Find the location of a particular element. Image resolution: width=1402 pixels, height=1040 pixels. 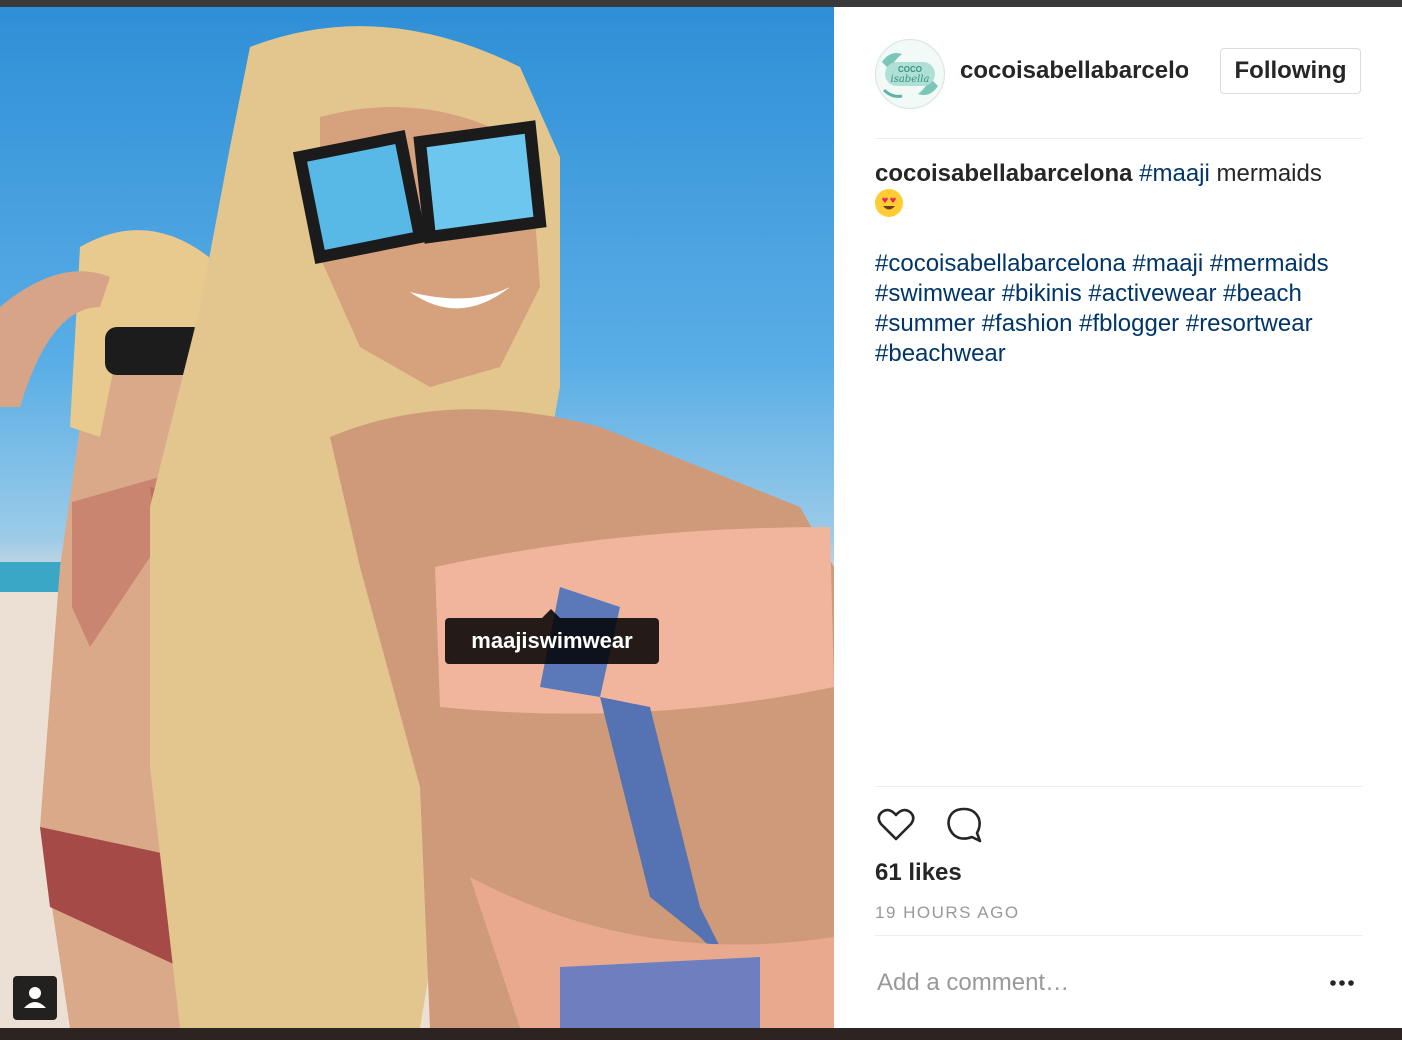

following-button: Following is located at coordinates (1290, 71).